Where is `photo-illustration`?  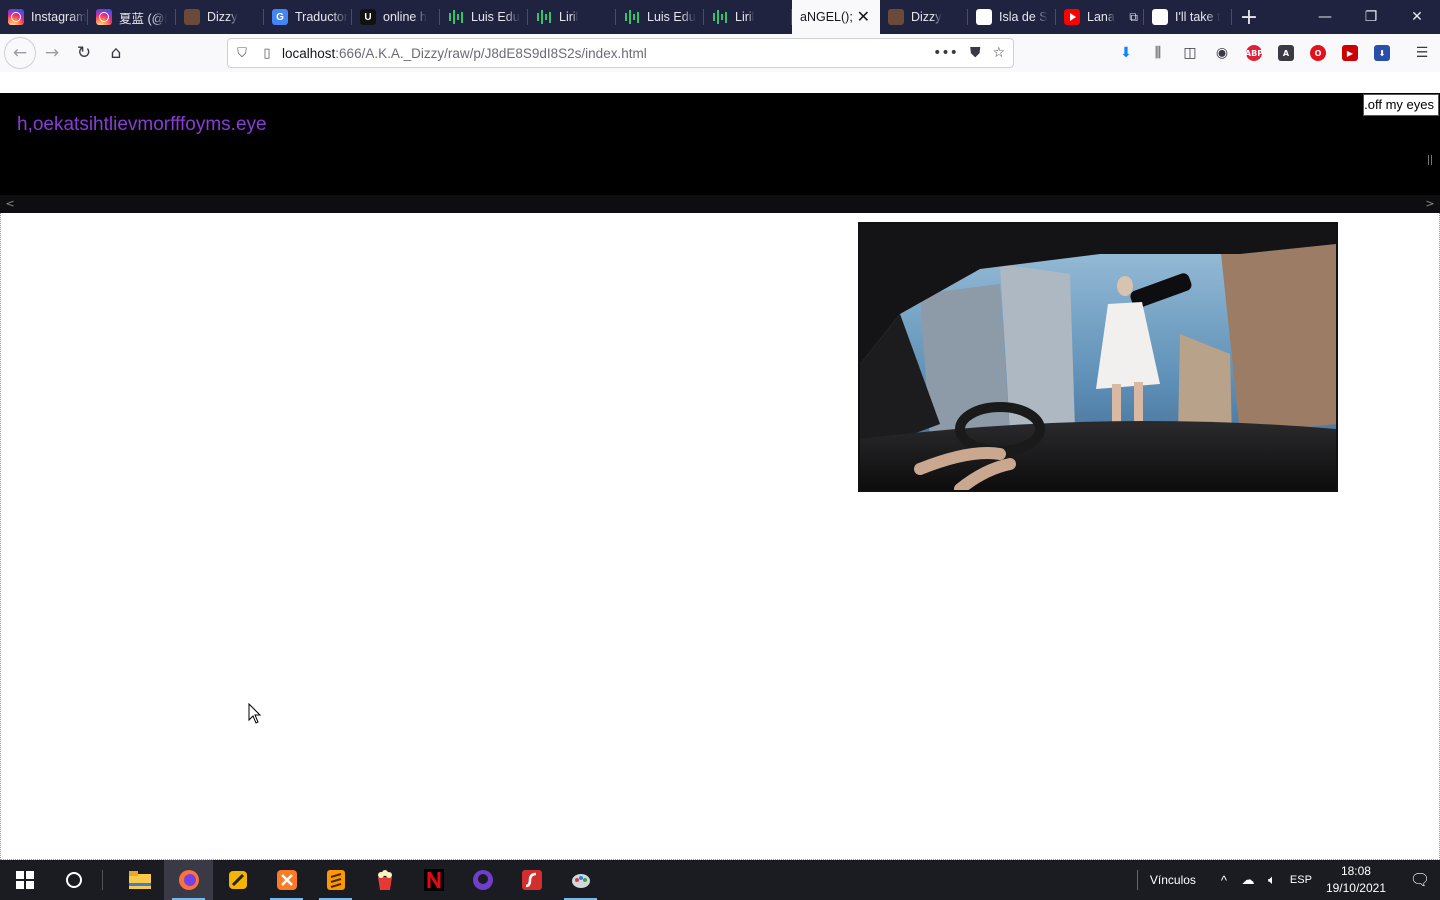 photo-illustration is located at coordinates (1098, 357).